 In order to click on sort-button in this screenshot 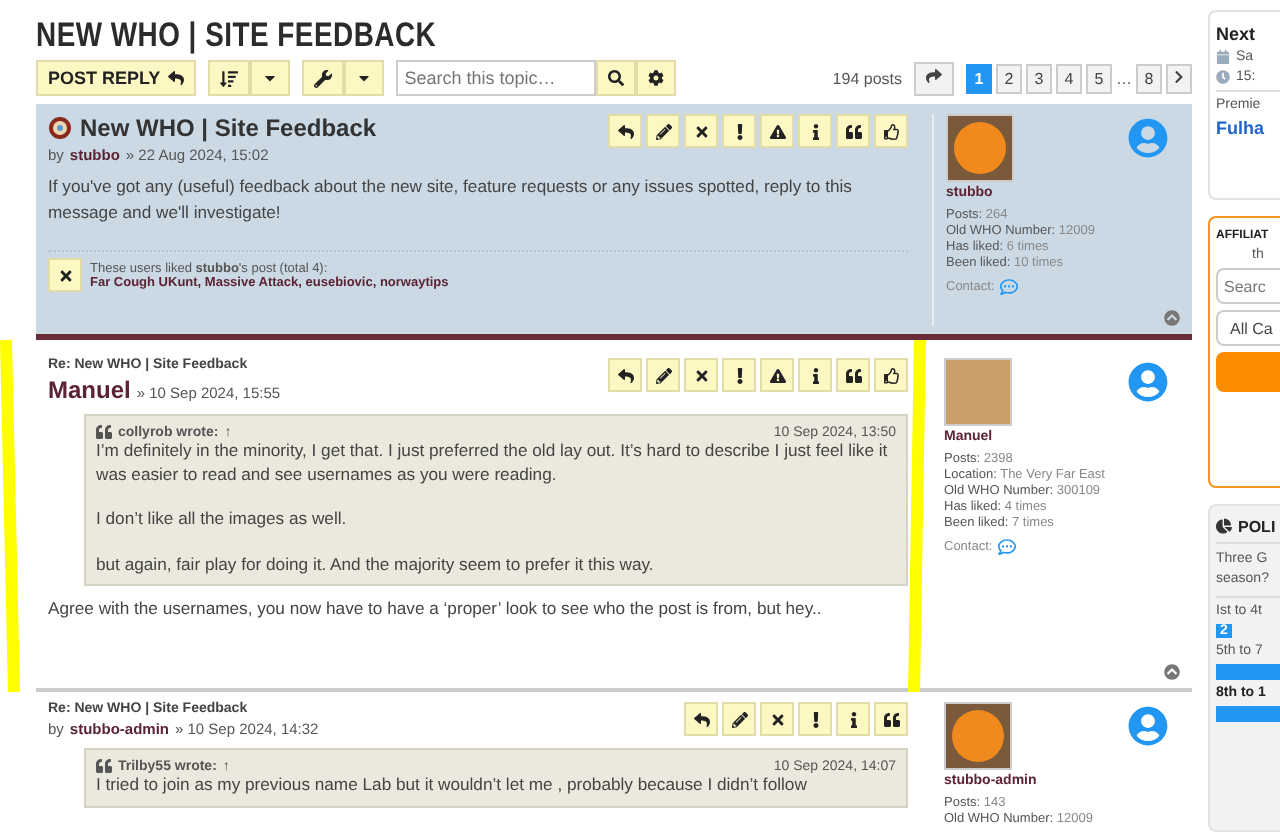, I will do `click(229, 78)`.